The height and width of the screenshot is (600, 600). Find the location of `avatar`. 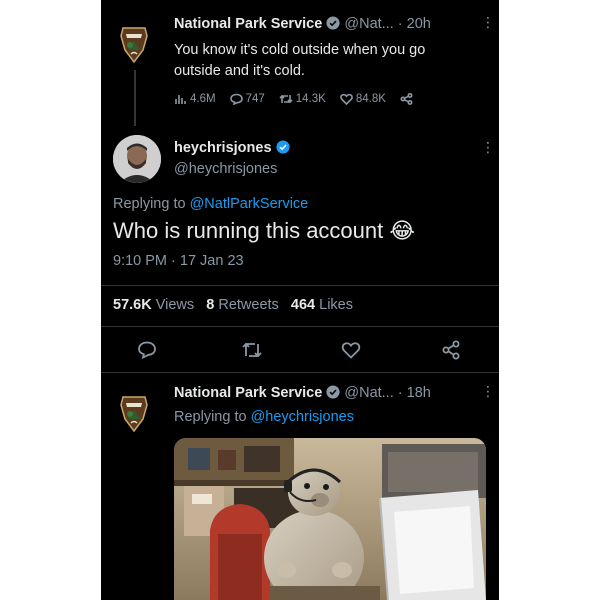

avatar is located at coordinates (137, 159).